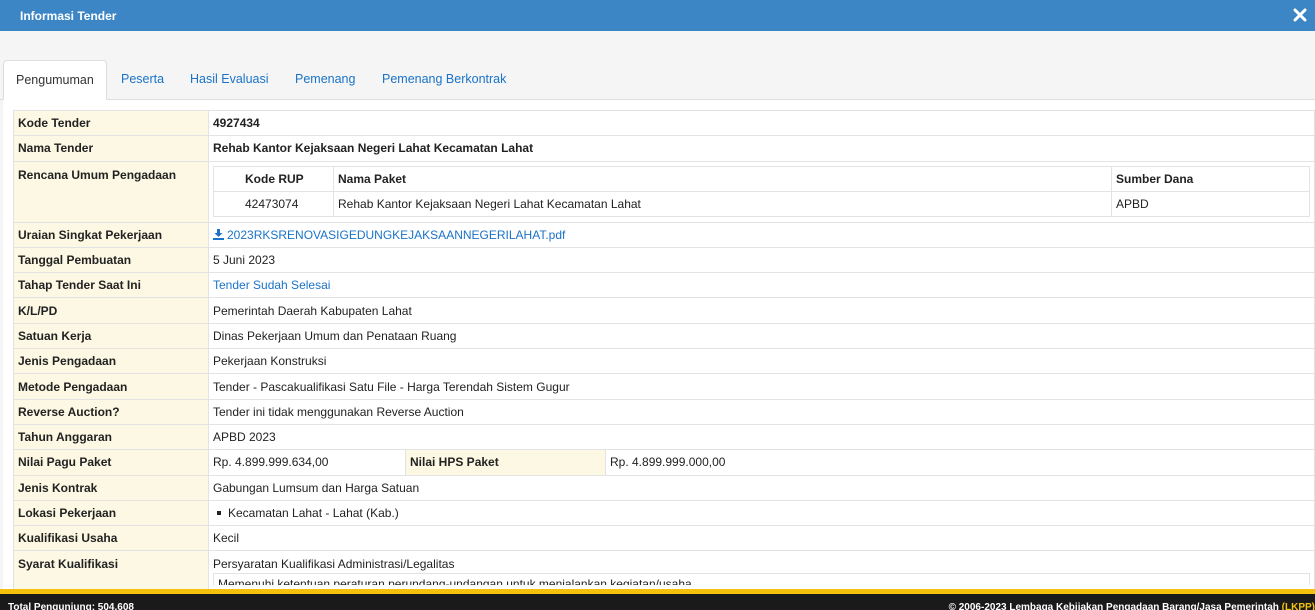  What do you see at coordinates (111, 260) in the screenshot?
I see `label-tanggal: Tanggal Pembuatan` at bounding box center [111, 260].